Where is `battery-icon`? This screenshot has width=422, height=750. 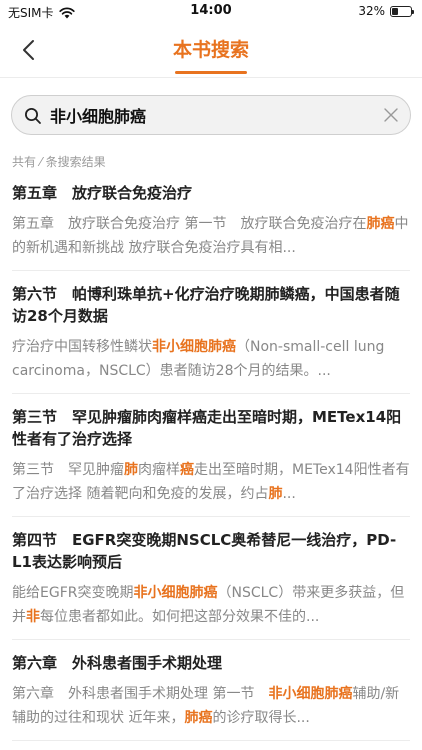
battery-icon is located at coordinates (402, 11).